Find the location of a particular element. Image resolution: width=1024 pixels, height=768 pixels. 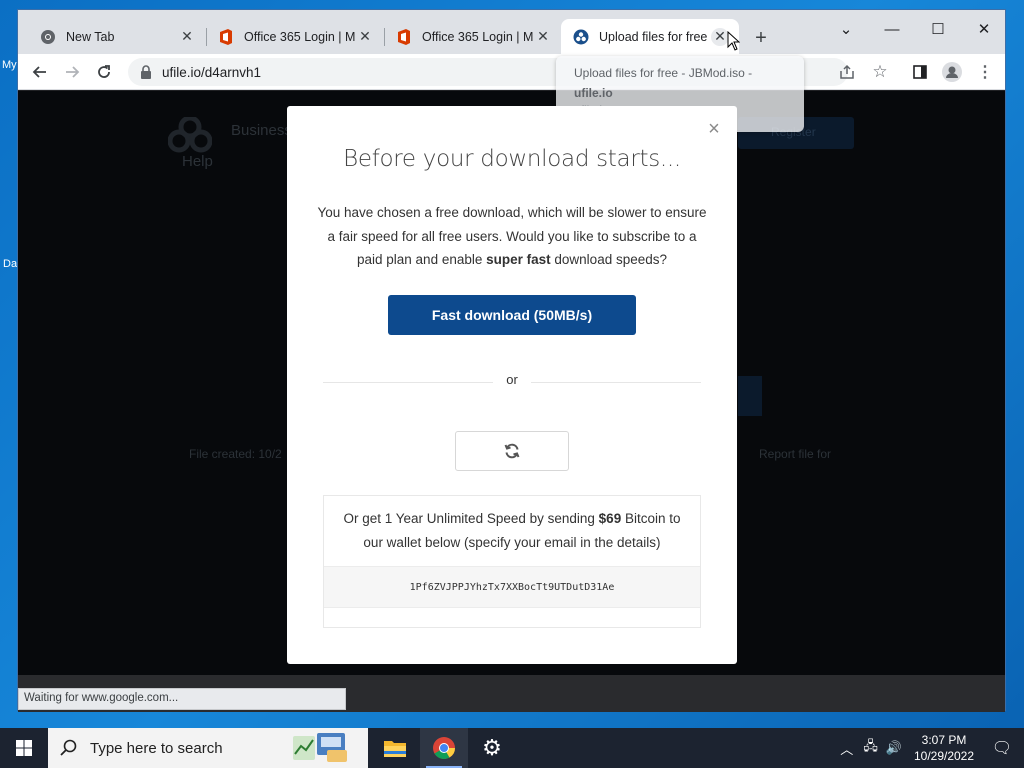

search-highlight-icon is located at coordinates (320, 747).